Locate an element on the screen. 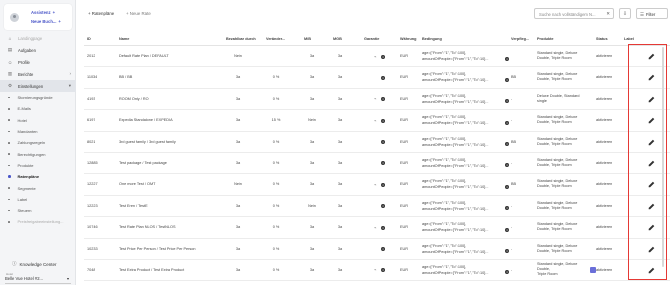 The image size is (670, 285). column-header: Status is located at coordinates (602, 39).